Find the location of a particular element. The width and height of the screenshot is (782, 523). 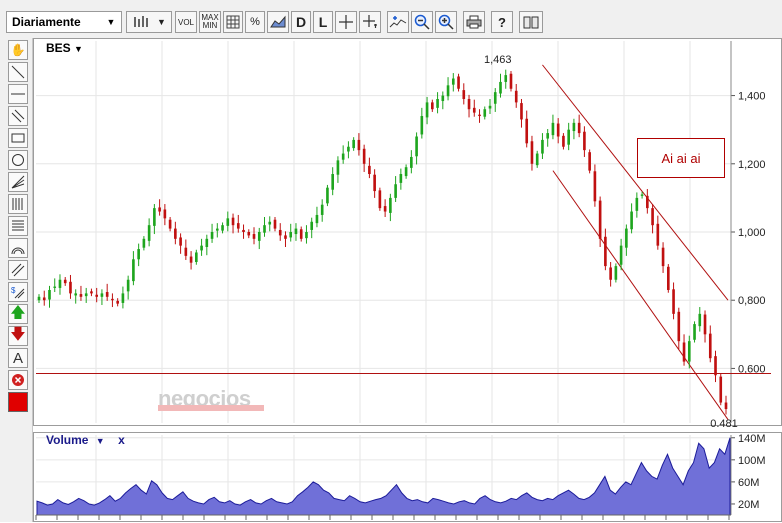

area-chart-button is located at coordinates (278, 22).